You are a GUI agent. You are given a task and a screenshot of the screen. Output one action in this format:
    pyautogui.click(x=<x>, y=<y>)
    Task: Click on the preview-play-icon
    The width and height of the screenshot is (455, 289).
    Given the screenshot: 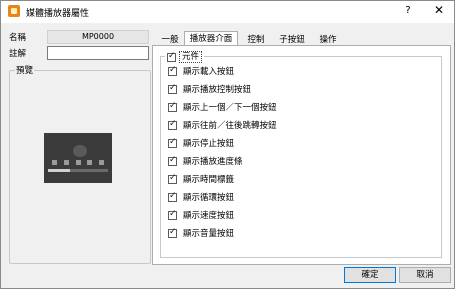 What is the action you would take?
    pyautogui.click(x=80, y=151)
    